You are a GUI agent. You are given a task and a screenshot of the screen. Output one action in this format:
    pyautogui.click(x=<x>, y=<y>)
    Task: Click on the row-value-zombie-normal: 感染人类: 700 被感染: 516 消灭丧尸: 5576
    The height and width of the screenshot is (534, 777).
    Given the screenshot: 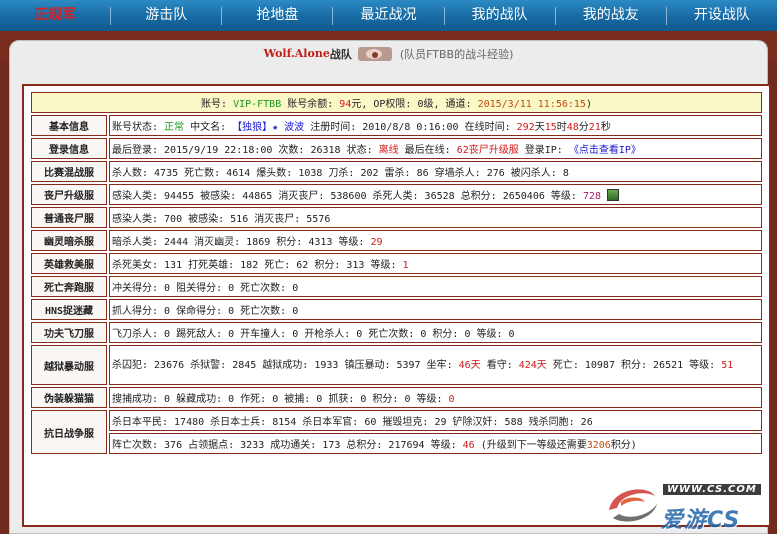 What is the action you would take?
    pyautogui.click(x=435, y=217)
    